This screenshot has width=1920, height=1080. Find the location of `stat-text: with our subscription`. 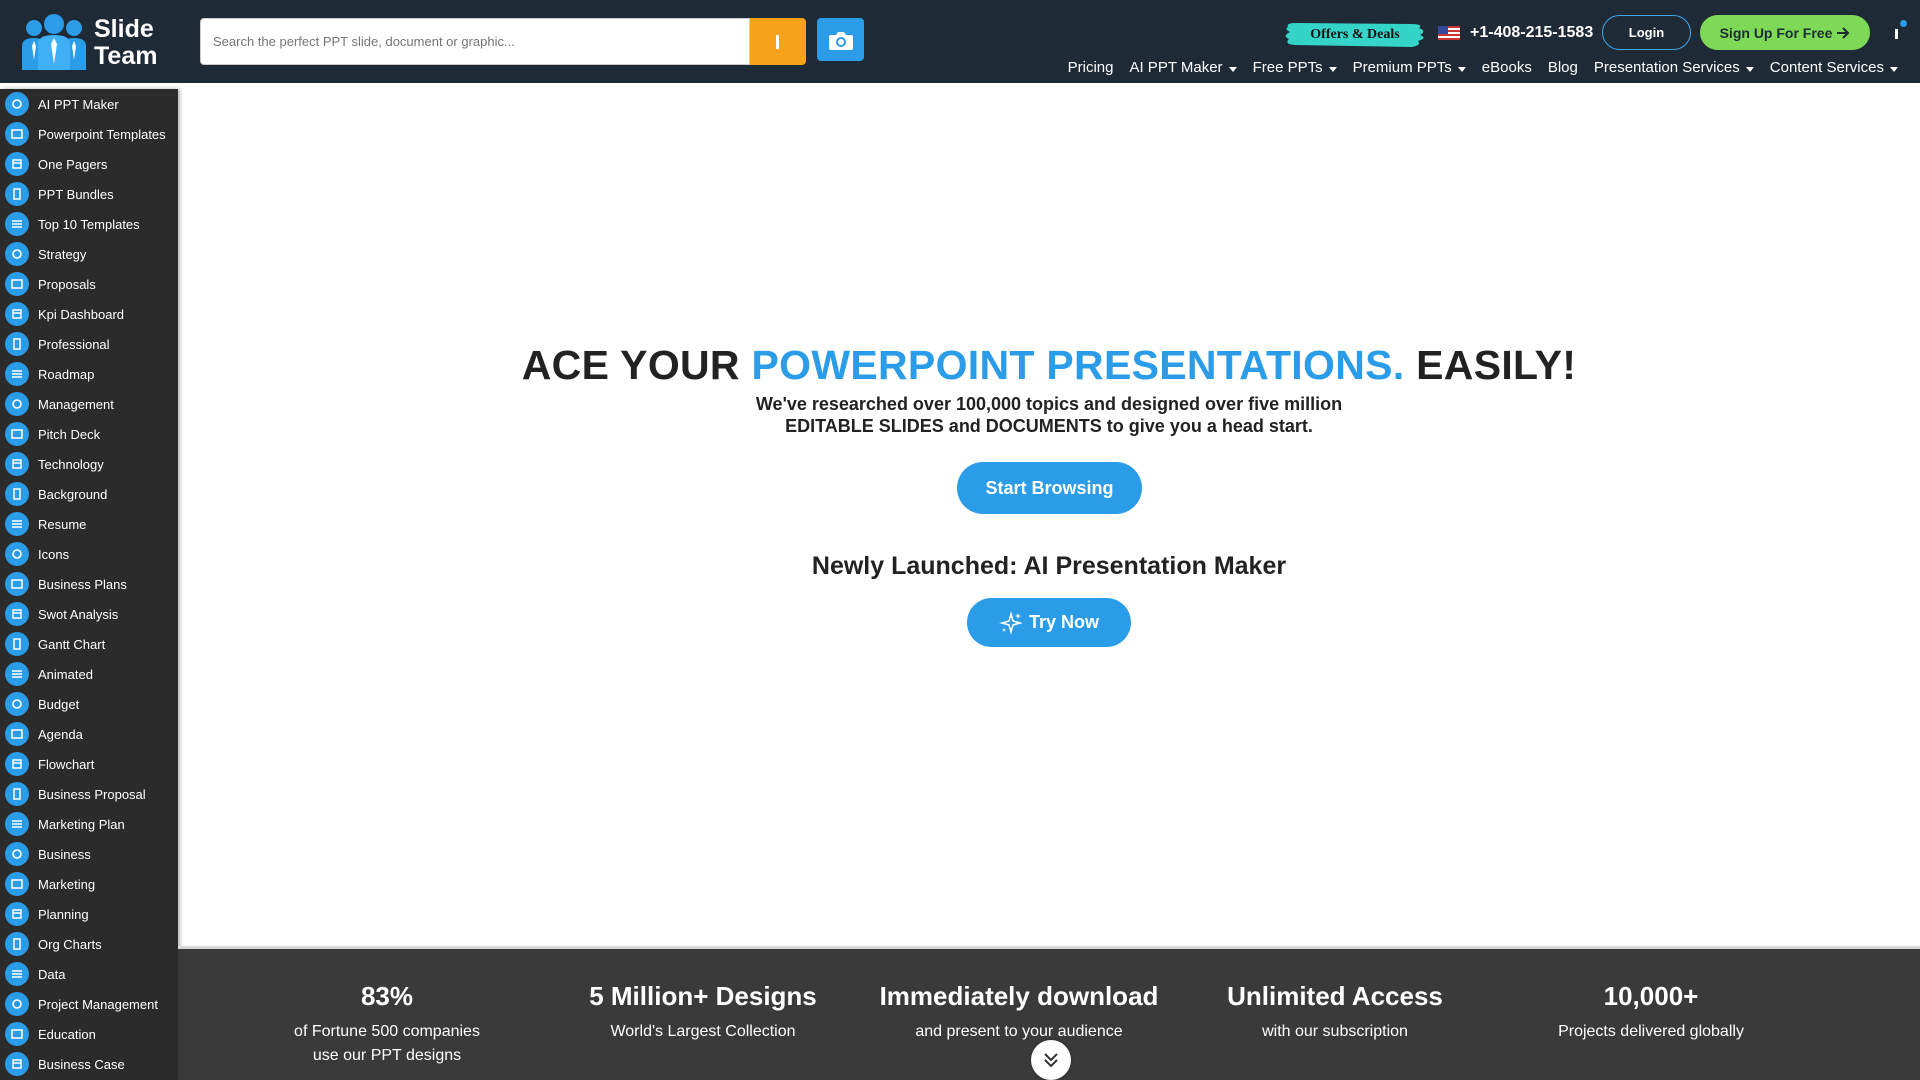

stat-text: with our subscription is located at coordinates (1335, 1032).